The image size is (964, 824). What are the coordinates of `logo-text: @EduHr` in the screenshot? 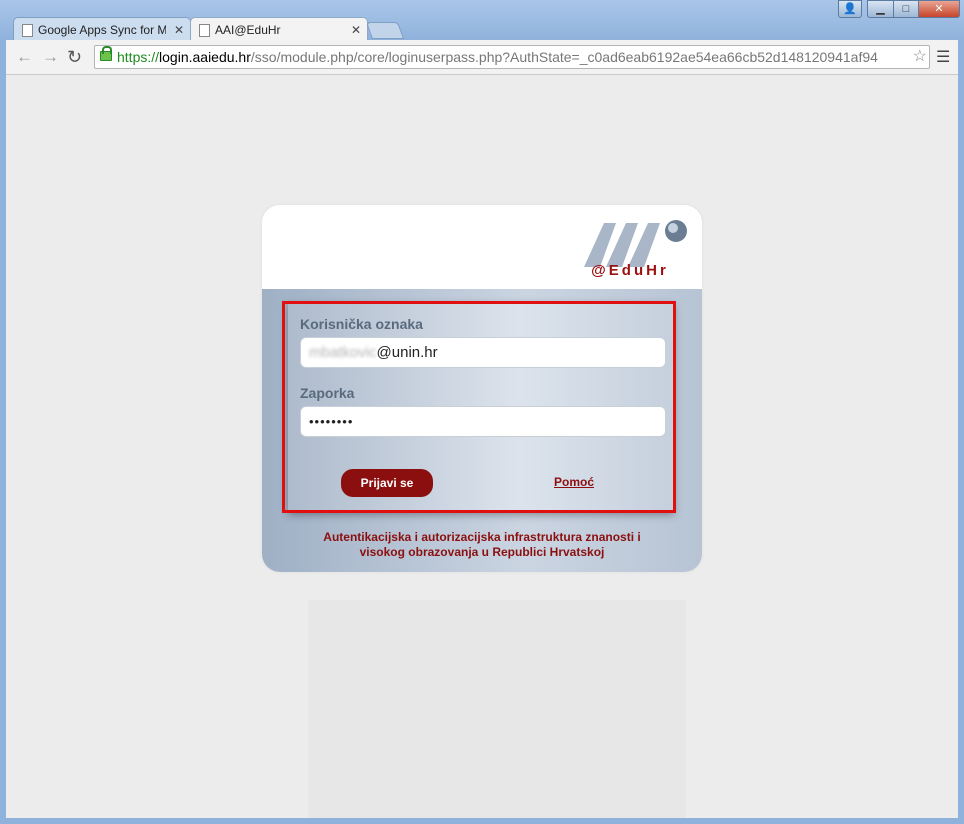 It's located at (630, 270).